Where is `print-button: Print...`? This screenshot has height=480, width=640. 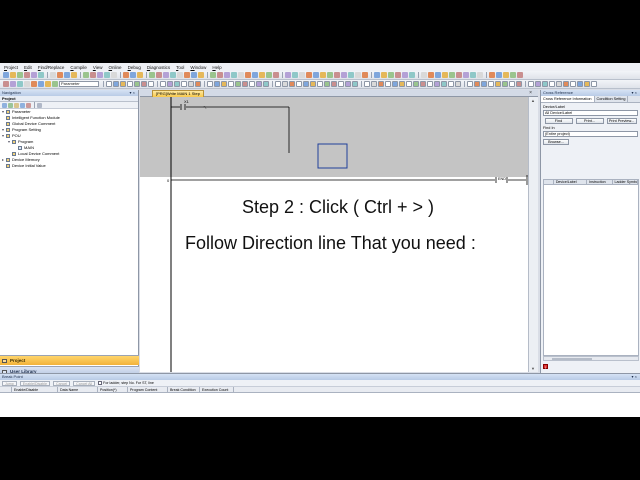 print-button: Print... is located at coordinates (589, 121).